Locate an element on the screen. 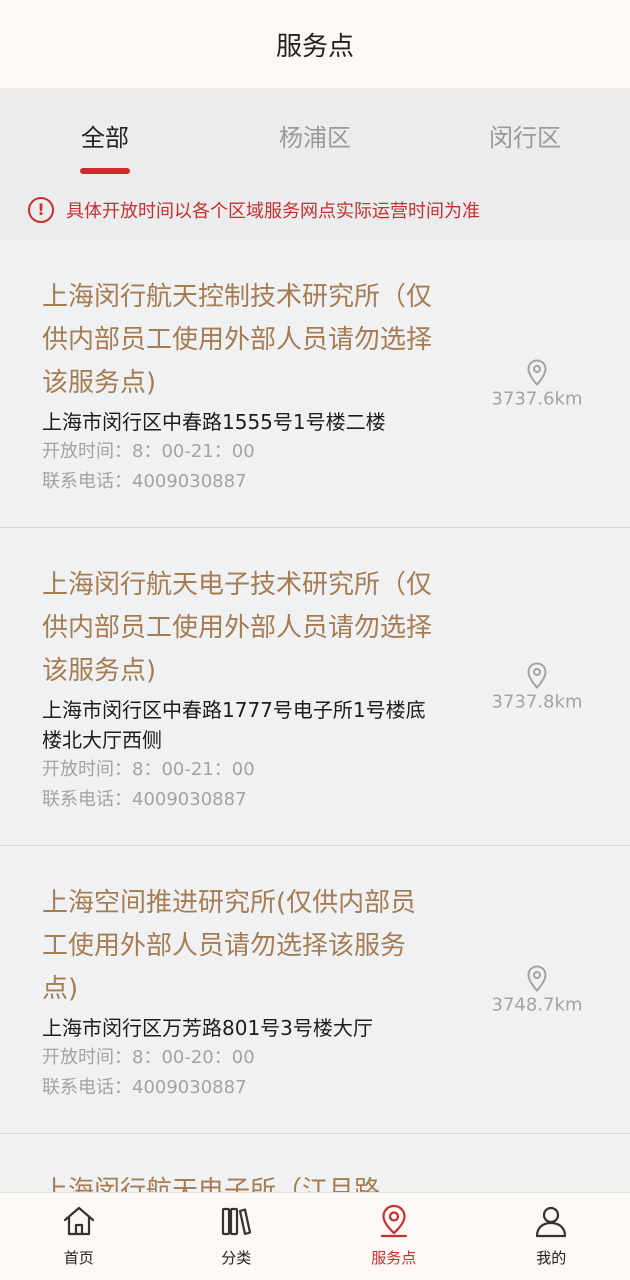 The image size is (630, 1280). nav-mine: 我的 is located at coordinates (551, 1236).